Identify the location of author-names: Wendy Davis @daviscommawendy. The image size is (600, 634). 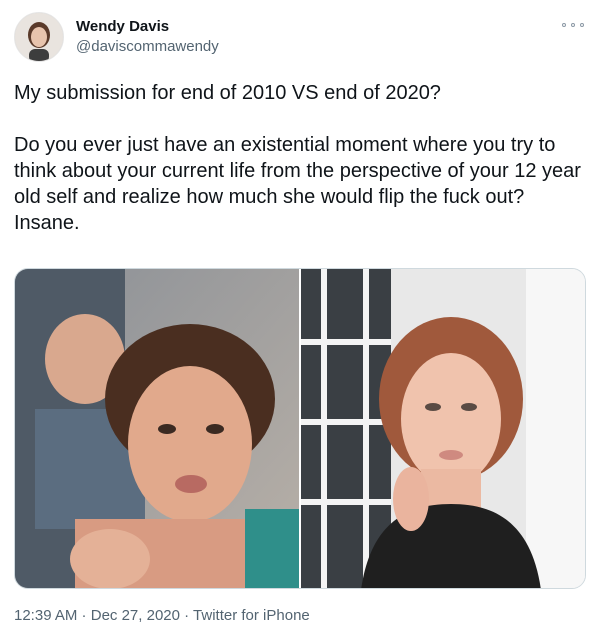
(147, 37).